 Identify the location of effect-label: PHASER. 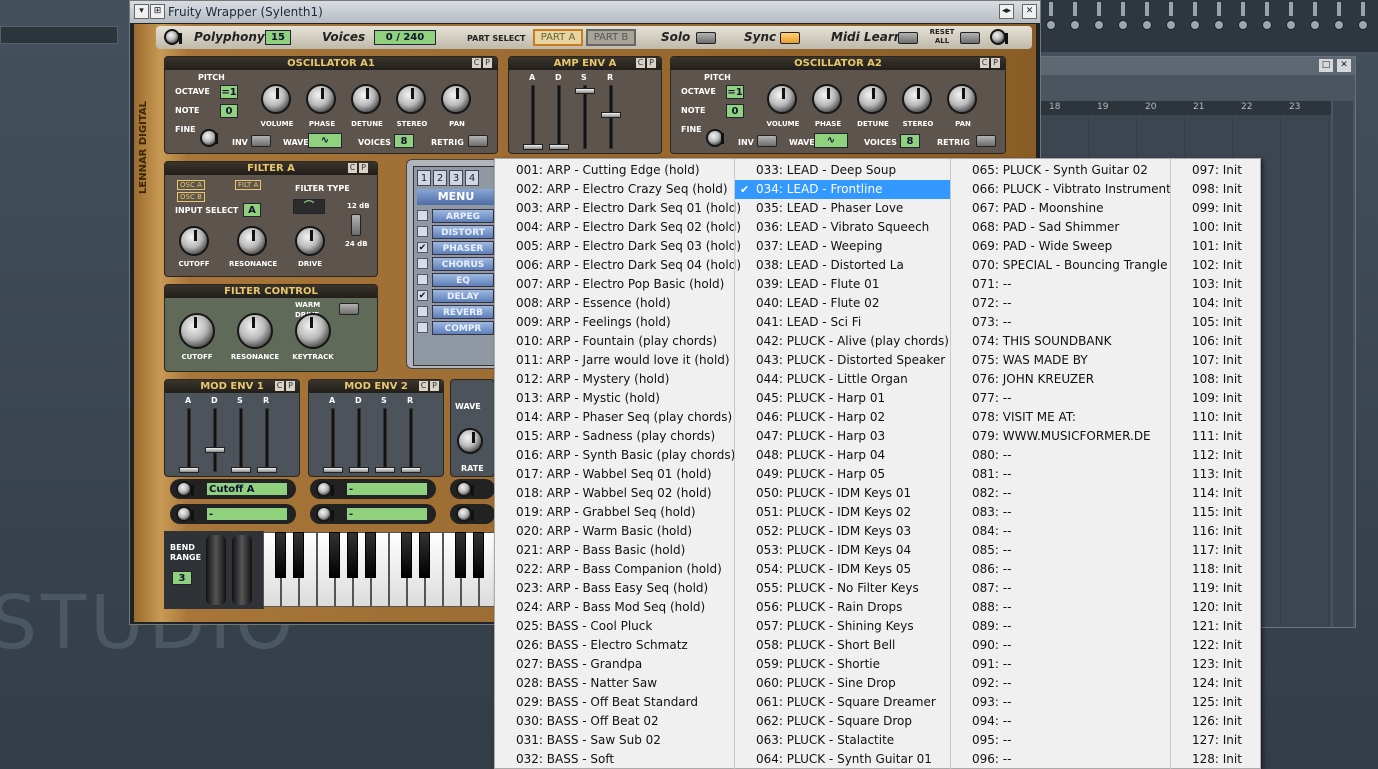
(463, 248).